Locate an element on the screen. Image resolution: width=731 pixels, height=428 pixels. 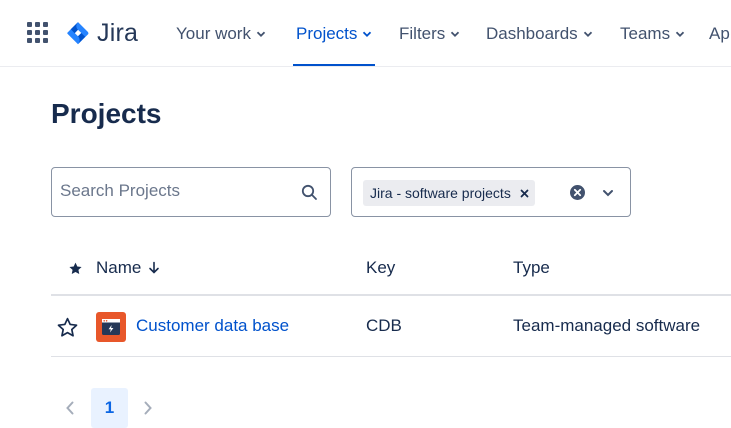
column-header-key: Key is located at coordinates (380, 268).